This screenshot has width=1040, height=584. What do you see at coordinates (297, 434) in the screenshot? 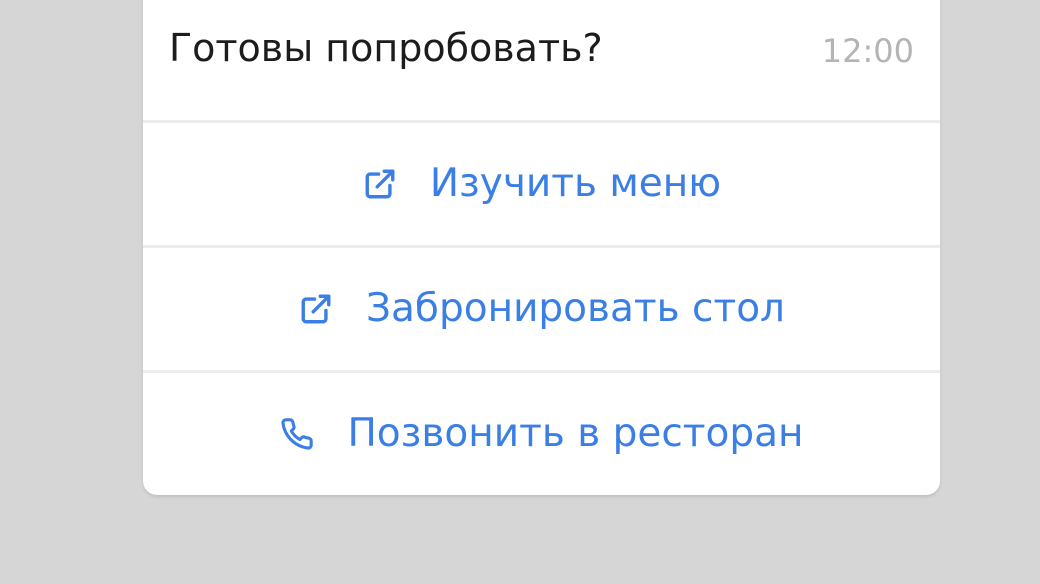
I see `phone-icon` at bounding box center [297, 434].